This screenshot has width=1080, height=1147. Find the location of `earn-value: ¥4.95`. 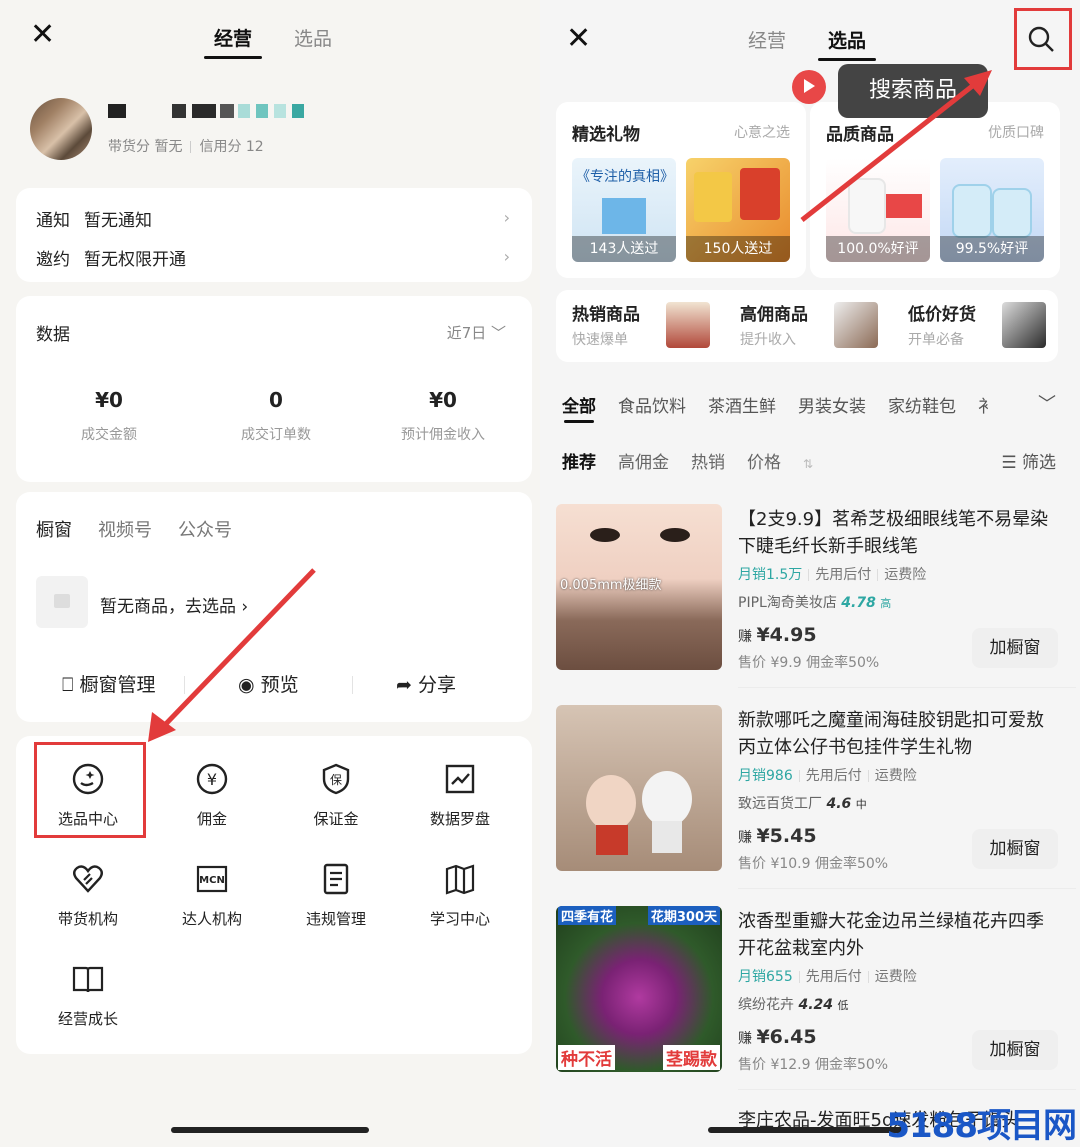

earn-value: ¥4.95 is located at coordinates (786, 635).